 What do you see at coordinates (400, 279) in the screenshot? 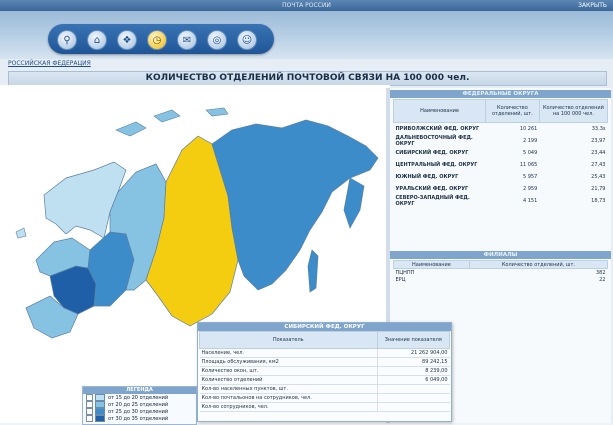
I see `cell-name: ЕРЦ` at bounding box center [400, 279].